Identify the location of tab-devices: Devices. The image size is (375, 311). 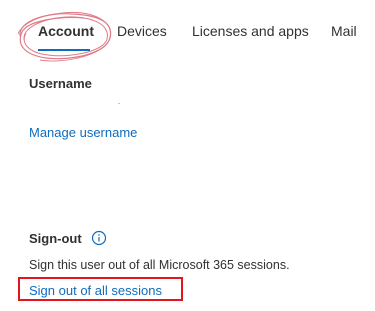
(142, 31).